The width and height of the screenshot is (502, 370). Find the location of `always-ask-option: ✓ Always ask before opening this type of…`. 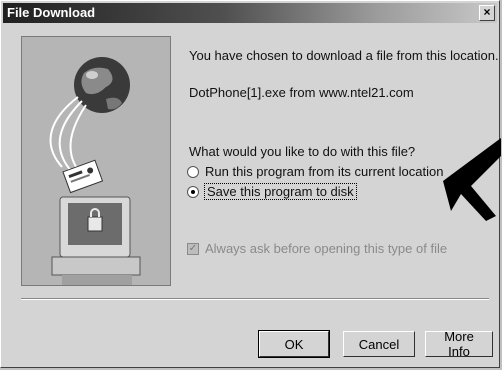

always-ask-option: ✓ Always ask before opening this type of… is located at coordinates (317, 248).